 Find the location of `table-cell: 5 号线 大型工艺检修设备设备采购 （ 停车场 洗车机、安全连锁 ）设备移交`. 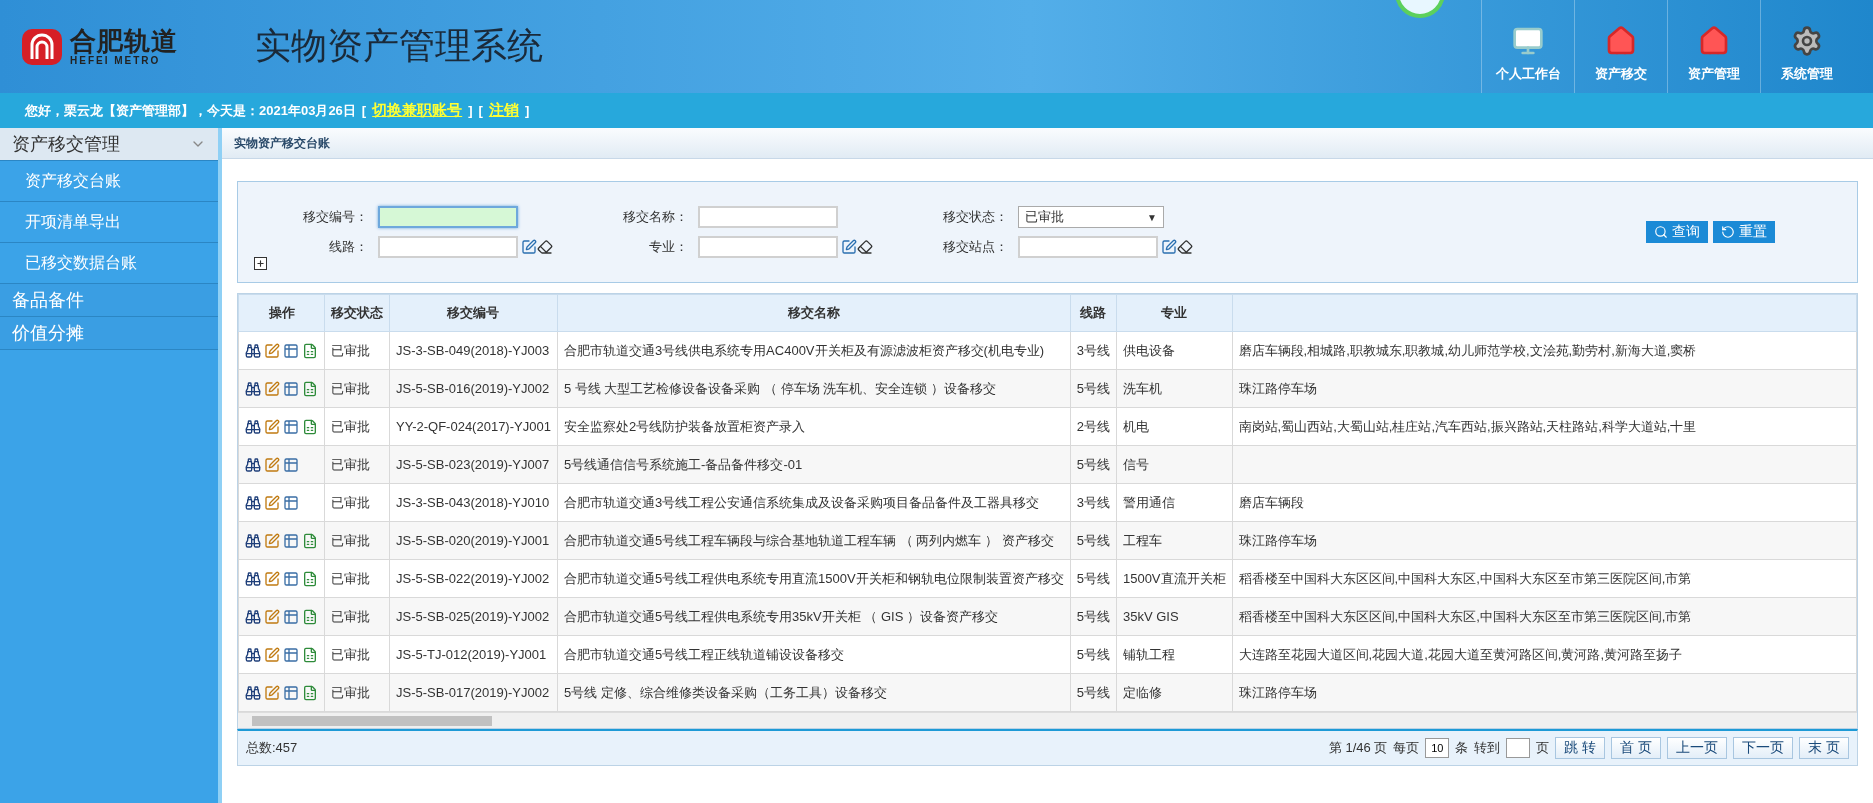

table-cell: 5 号线 大型工艺检修设备设备采购 （ 停车场 洗车机、安全连锁 ）设备移交 is located at coordinates (814, 388).